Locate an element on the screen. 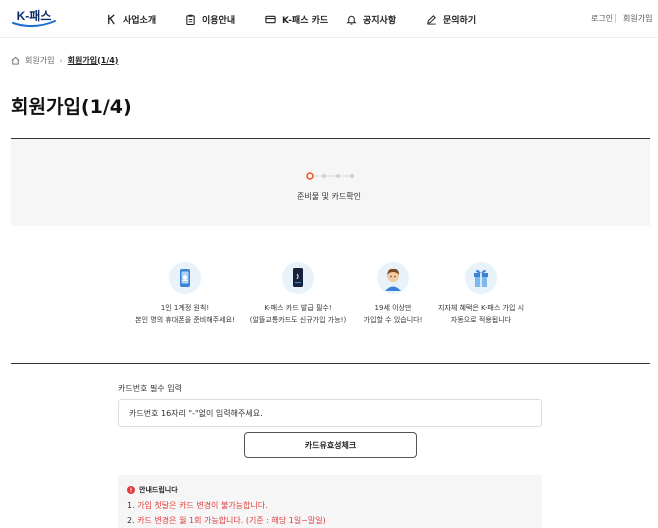  chevron-right-icon: › is located at coordinates (61, 60).